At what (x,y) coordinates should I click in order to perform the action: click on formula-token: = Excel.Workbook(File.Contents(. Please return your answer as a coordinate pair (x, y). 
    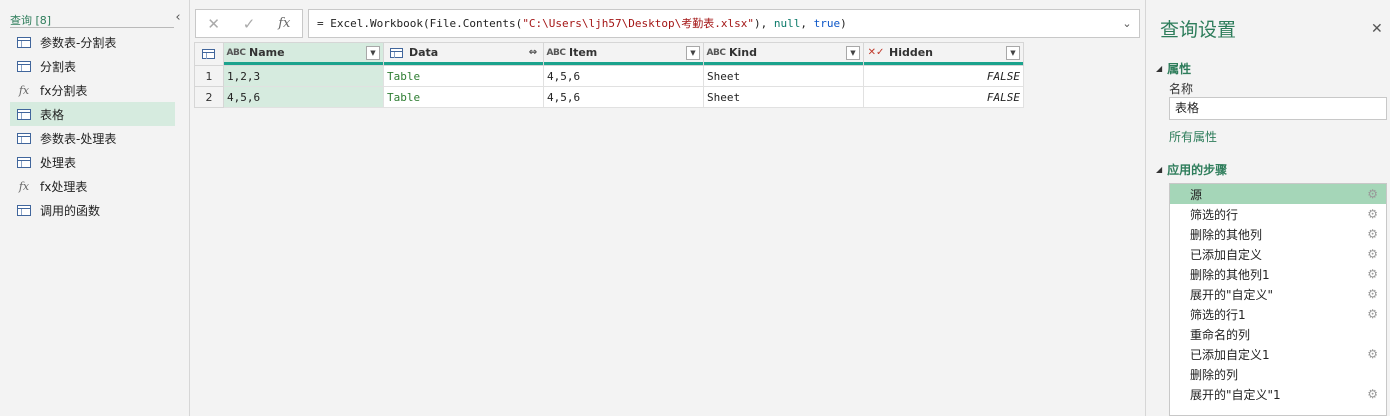
    Looking at the image, I should click on (420, 23).